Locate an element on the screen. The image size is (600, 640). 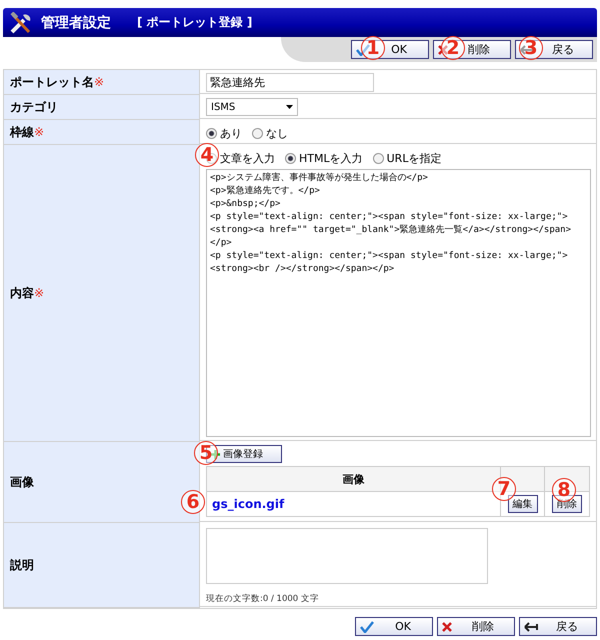
back-arrow-icon is located at coordinates (531, 627).